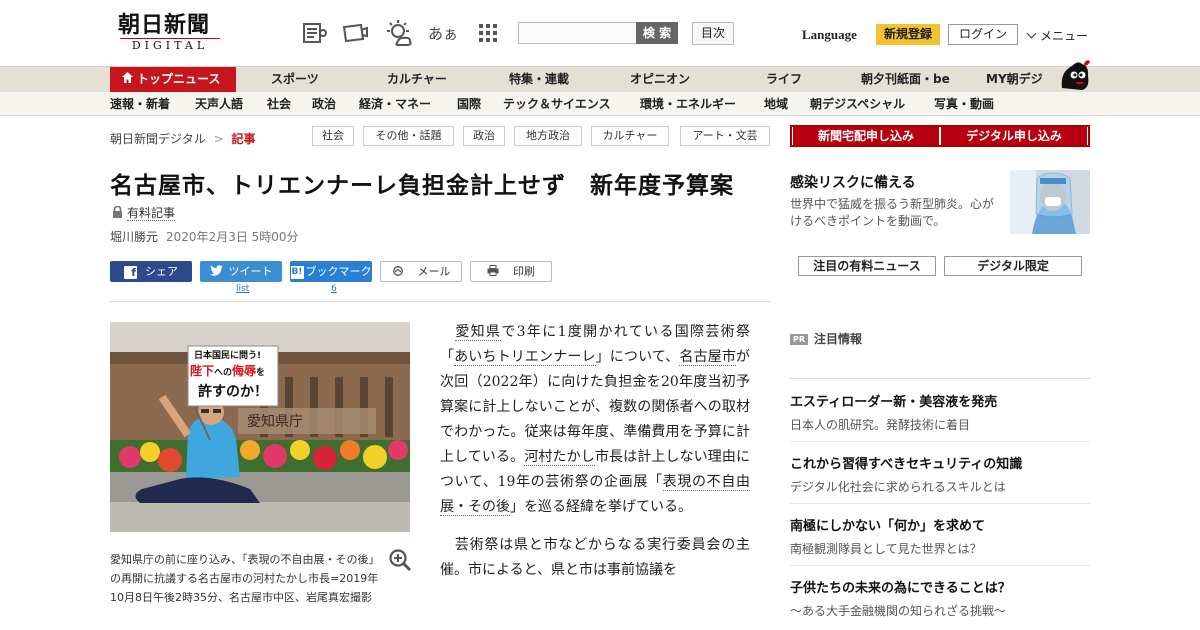 The width and height of the screenshot is (1200, 630). What do you see at coordinates (216, 272) in the screenshot?
I see `twitter-icon` at bounding box center [216, 272].